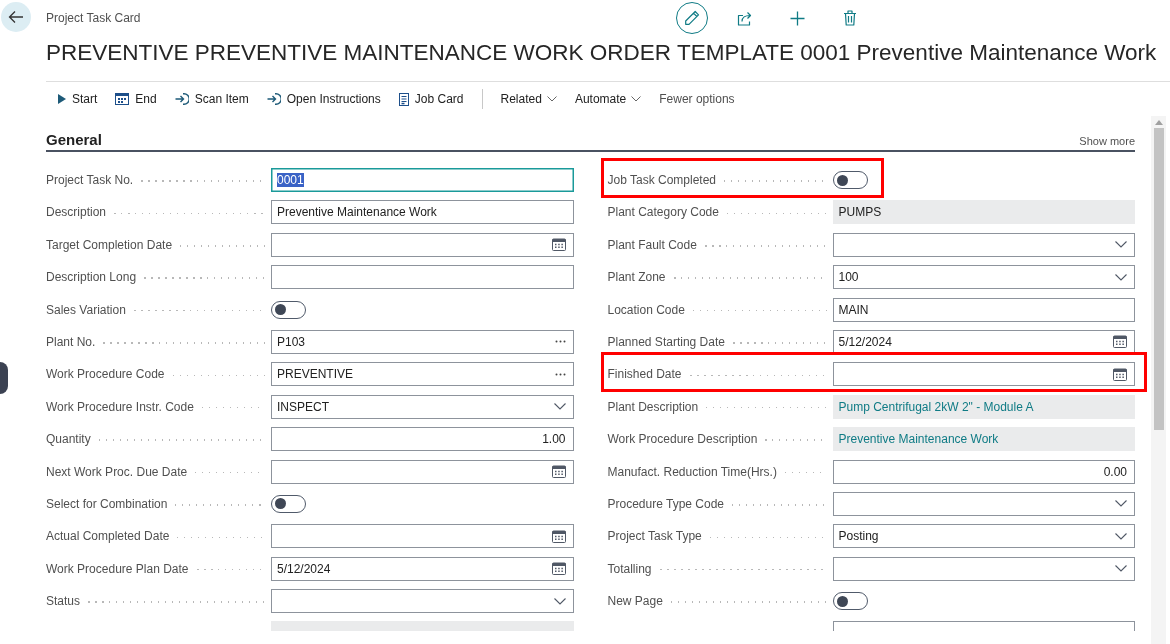  What do you see at coordinates (1107, 141) in the screenshot?
I see `show-more-link: Show more` at bounding box center [1107, 141].